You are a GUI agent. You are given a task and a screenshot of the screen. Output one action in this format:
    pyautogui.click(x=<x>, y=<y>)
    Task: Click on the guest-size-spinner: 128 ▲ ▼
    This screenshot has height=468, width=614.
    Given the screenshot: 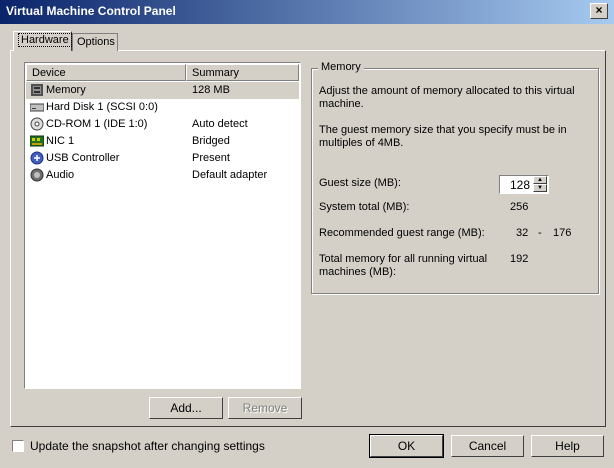 What is the action you would take?
    pyautogui.click(x=524, y=184)
    